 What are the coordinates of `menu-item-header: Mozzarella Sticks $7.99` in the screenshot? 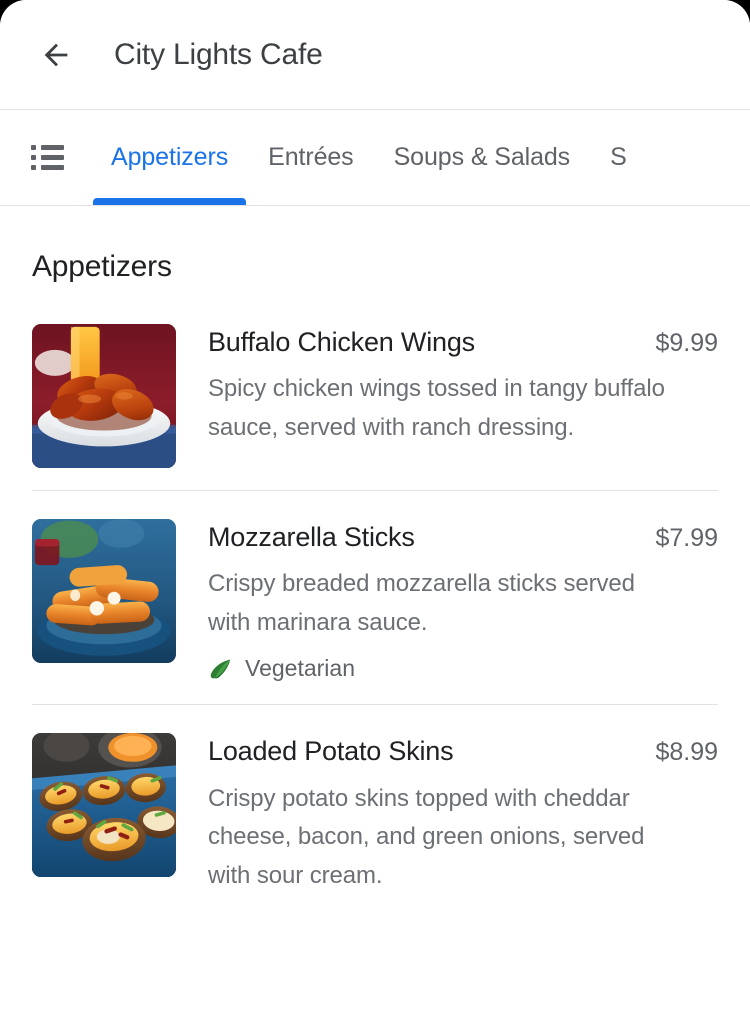 It's located at (463, 537).